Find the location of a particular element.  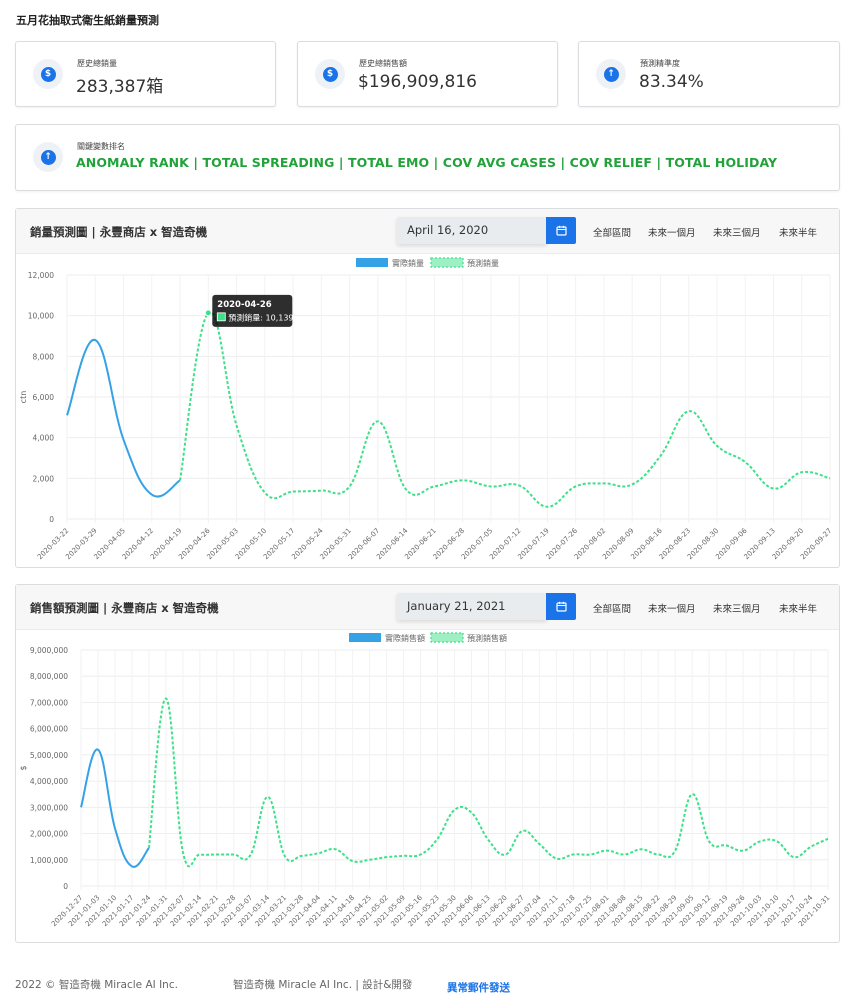

page-title: 五月花抽取式衛生紙銷量預測 is located at coordinates (87, 20).